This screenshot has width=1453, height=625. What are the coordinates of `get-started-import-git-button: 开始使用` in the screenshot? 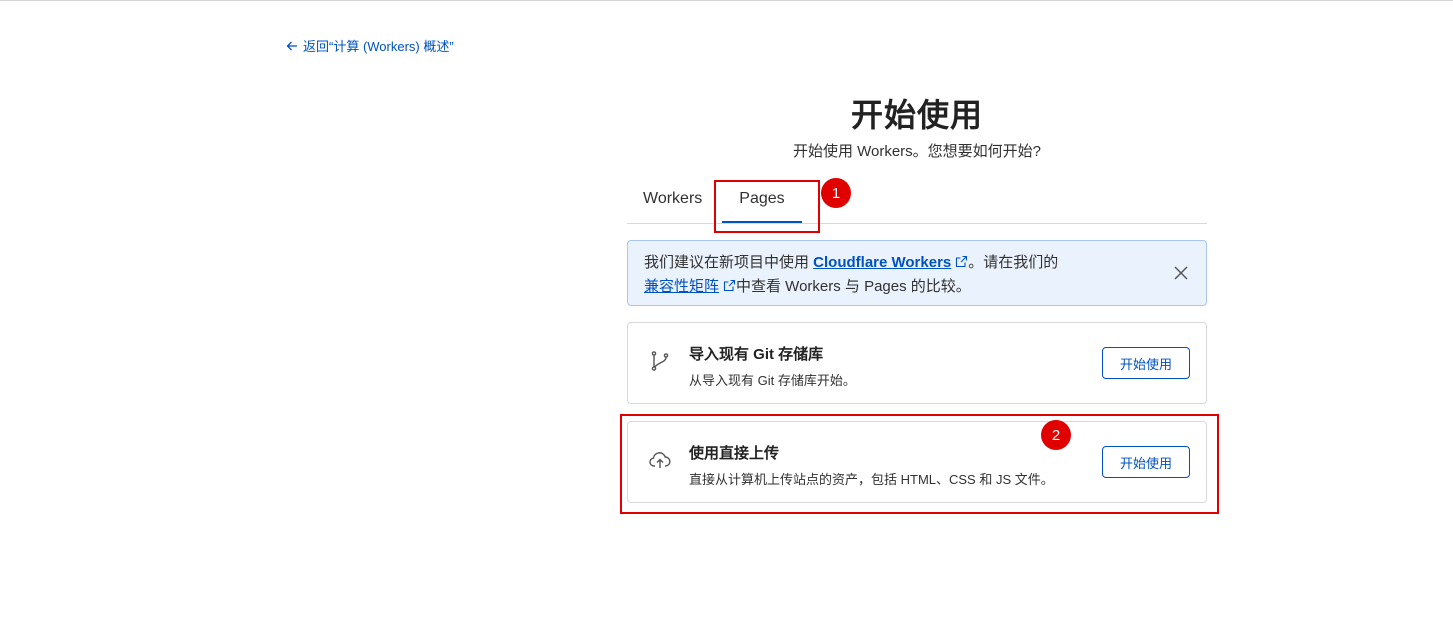 It's located at (1146, 363).